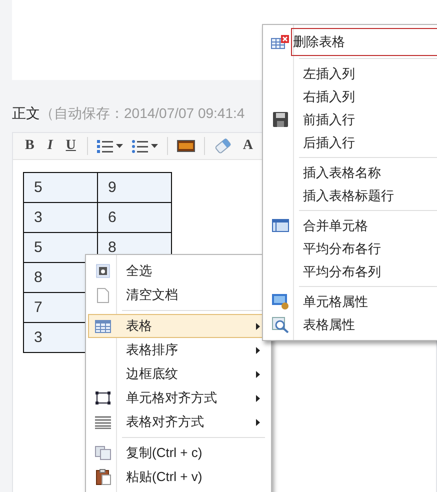 The image size is (437, 492). I want to click on menu-item: 插入表格名称, so click(351, 172).